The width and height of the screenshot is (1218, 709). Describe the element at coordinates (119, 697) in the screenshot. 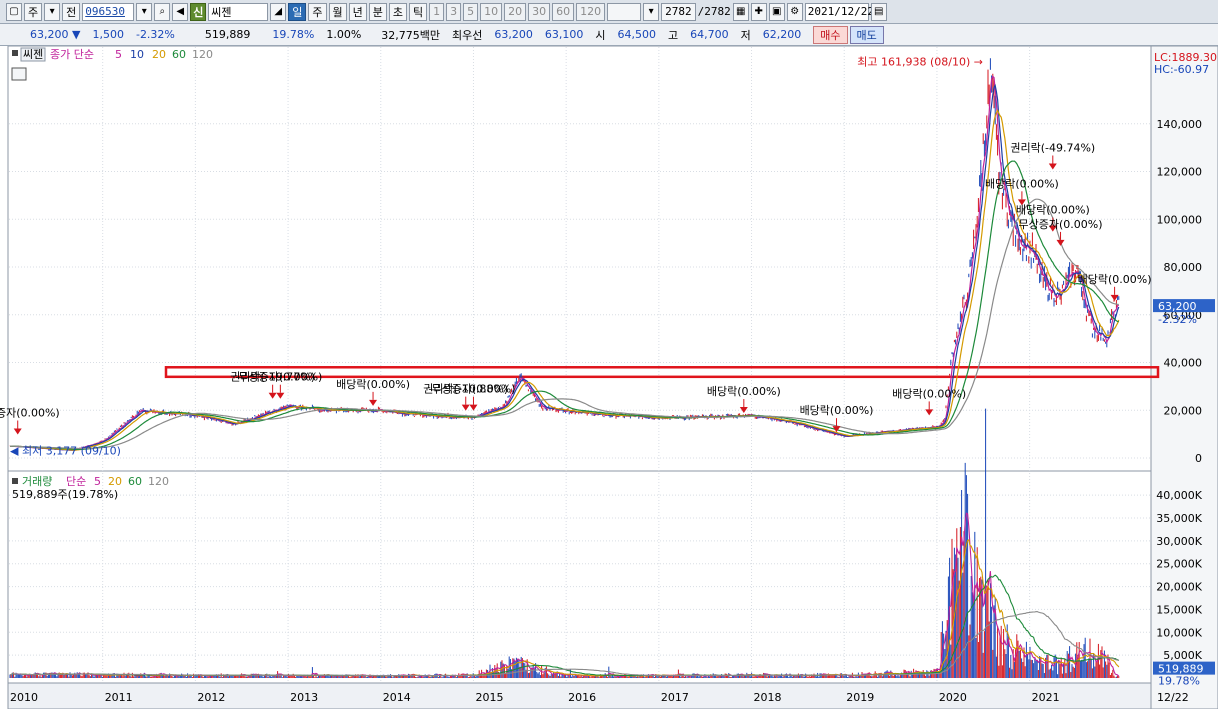

I see `x-tick-label: 2011` at that location.